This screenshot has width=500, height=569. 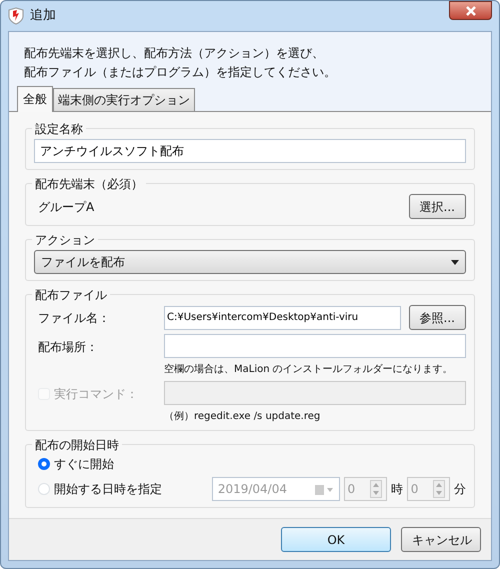 I want to click on instruction-text: 配布ファイル（またはプログラム）を指定してください。, so click(x=180, y=72).